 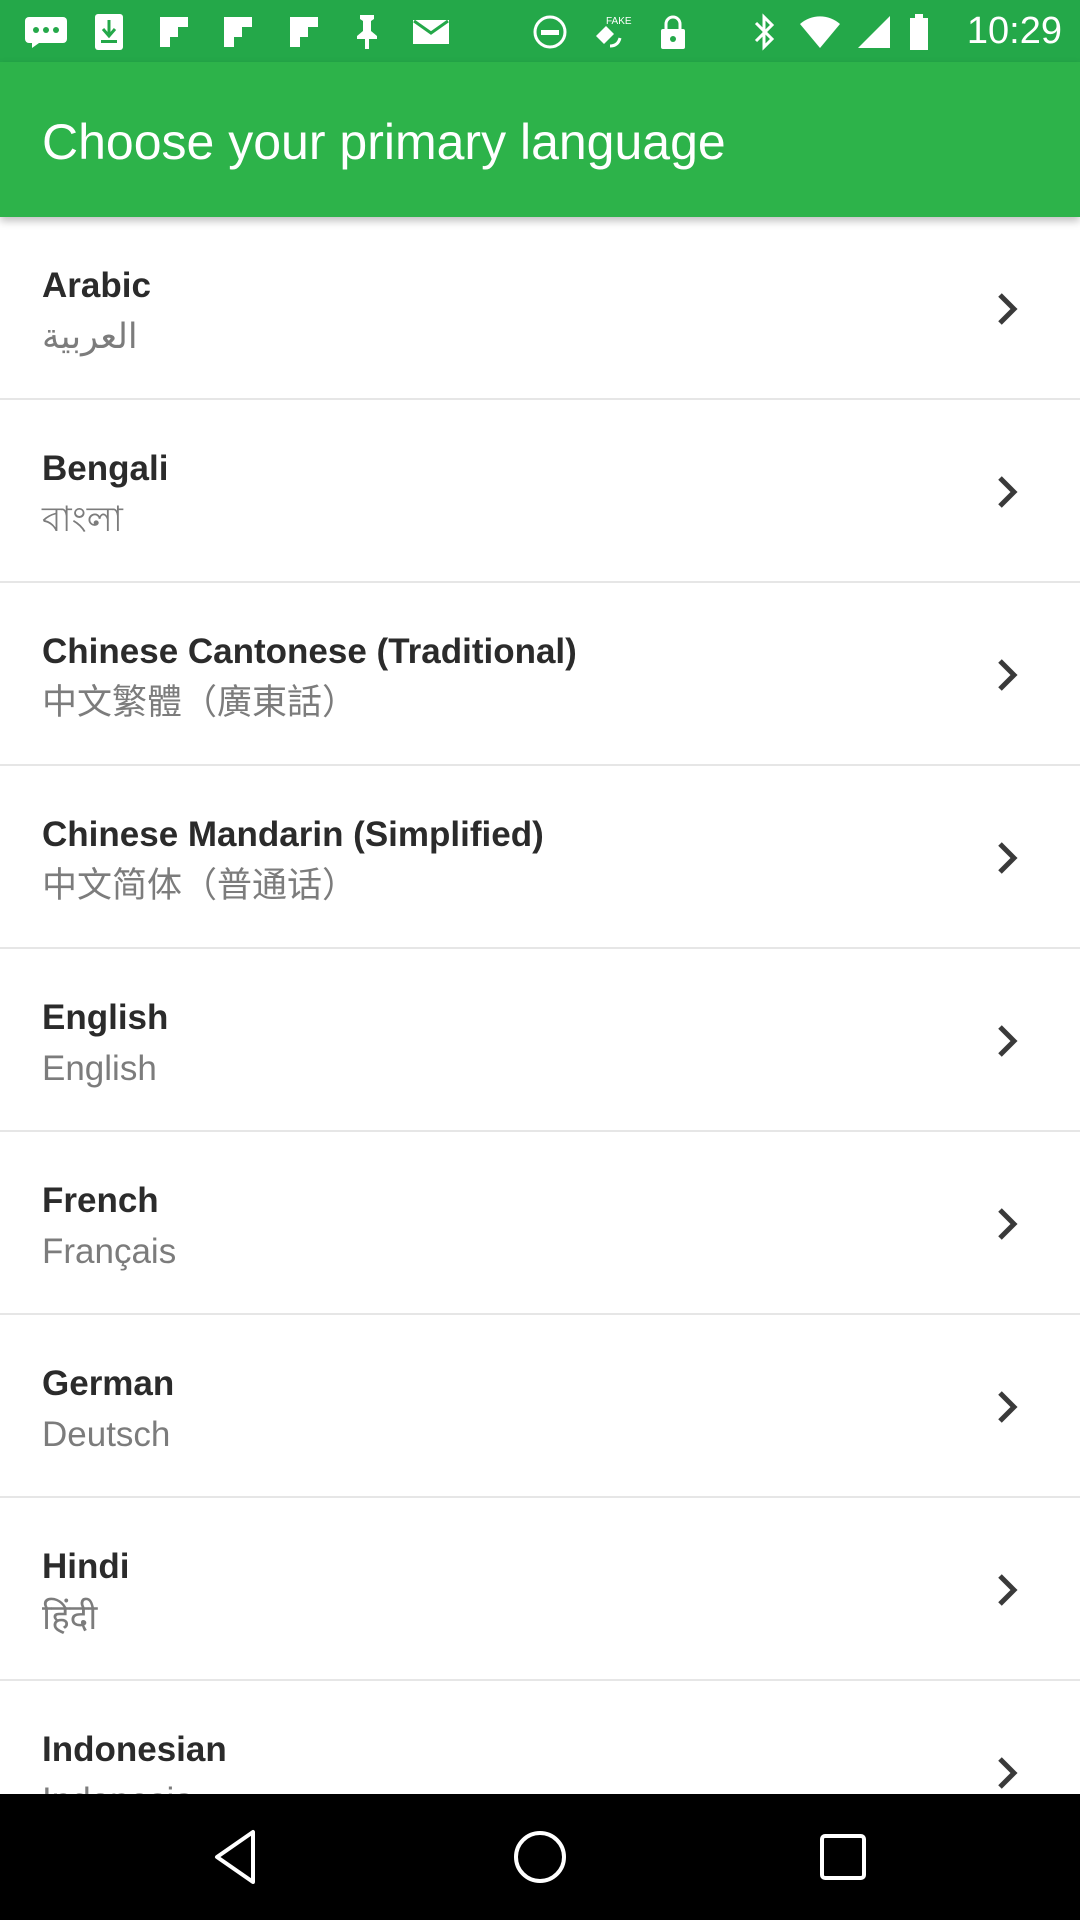 What do you see at coordinates (540, 1223) in the screenshot?
I see `language-item-french: French Français` at bounding box center [540, 1223].